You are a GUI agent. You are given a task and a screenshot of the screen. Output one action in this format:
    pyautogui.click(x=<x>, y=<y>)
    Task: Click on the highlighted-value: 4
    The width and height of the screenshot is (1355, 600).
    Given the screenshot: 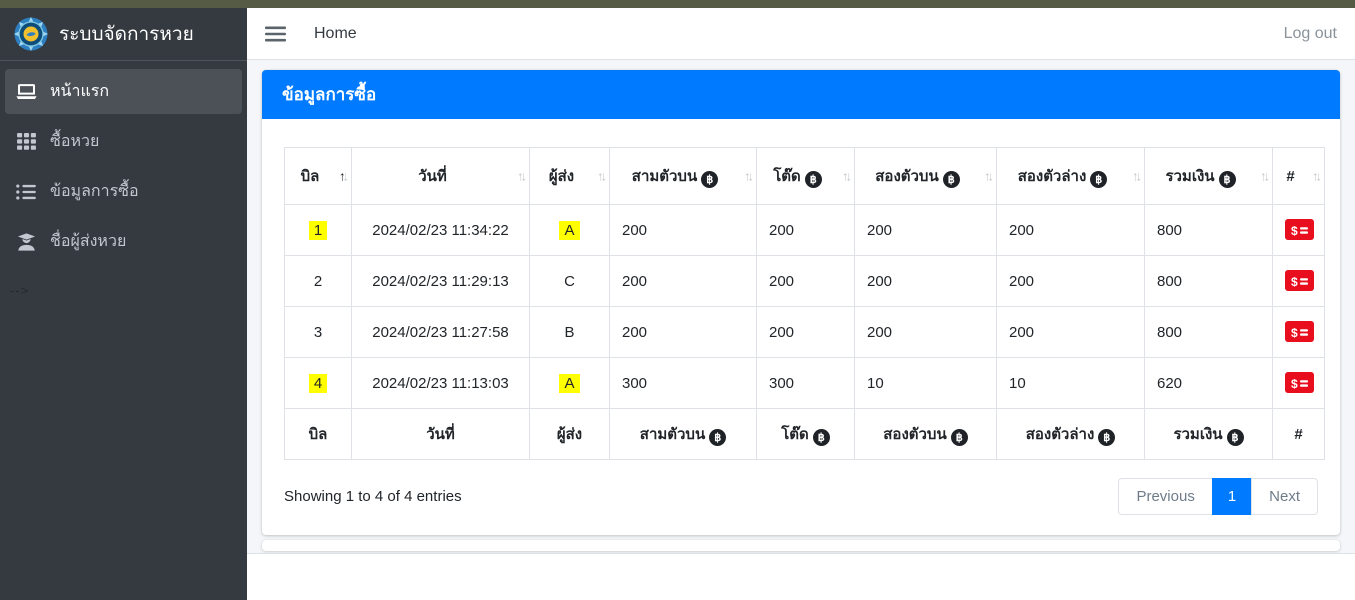 What is the action you would take?
    pyautogui.click(x=318, y=383)
    